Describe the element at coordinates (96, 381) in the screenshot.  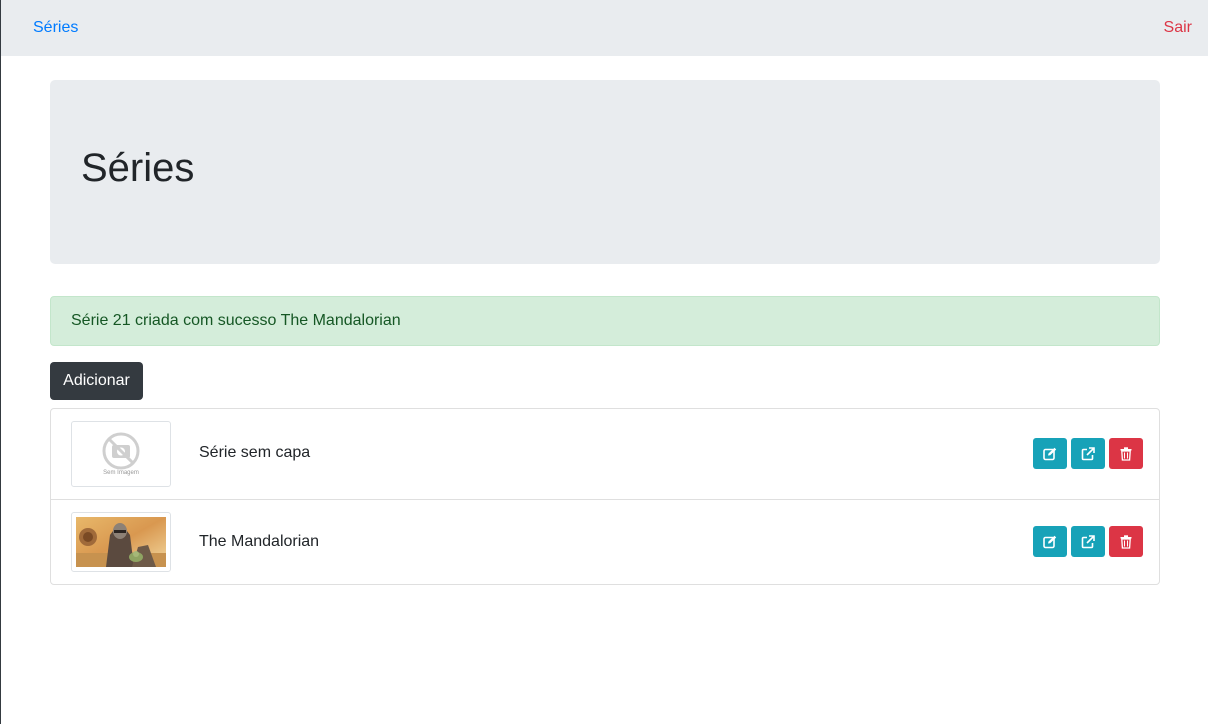
I see `add-series-button: Adicionar` at that location.